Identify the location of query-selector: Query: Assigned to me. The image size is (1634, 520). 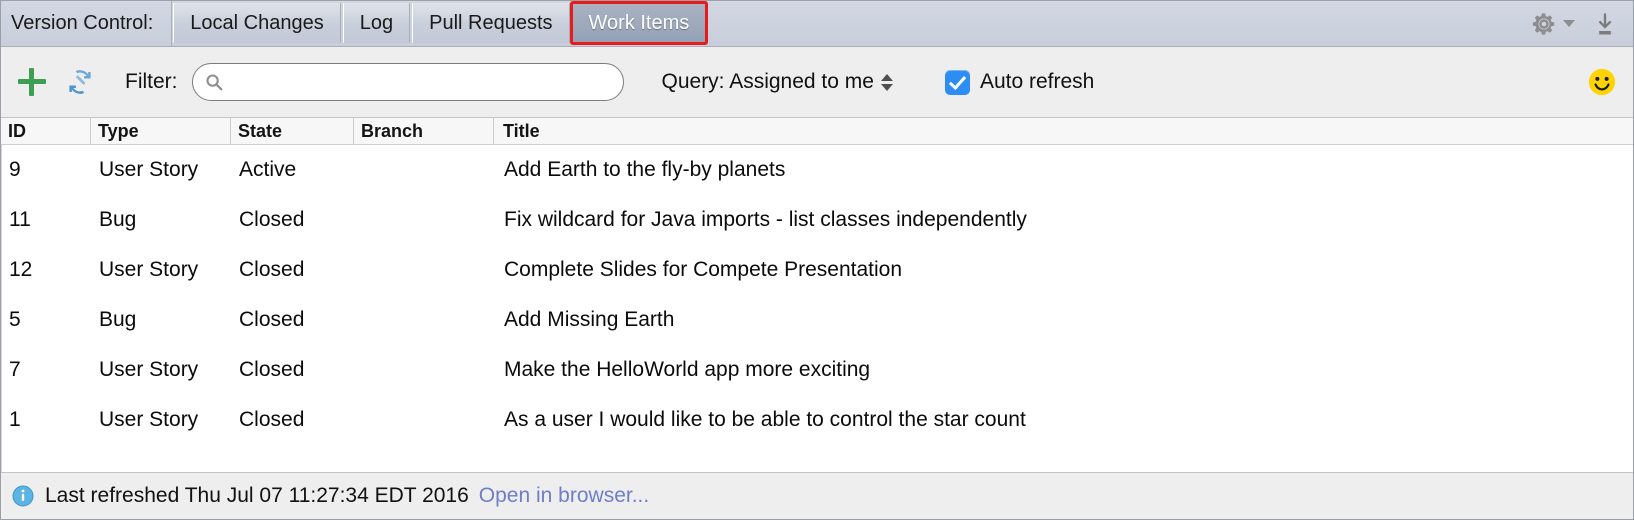
(777, 82).